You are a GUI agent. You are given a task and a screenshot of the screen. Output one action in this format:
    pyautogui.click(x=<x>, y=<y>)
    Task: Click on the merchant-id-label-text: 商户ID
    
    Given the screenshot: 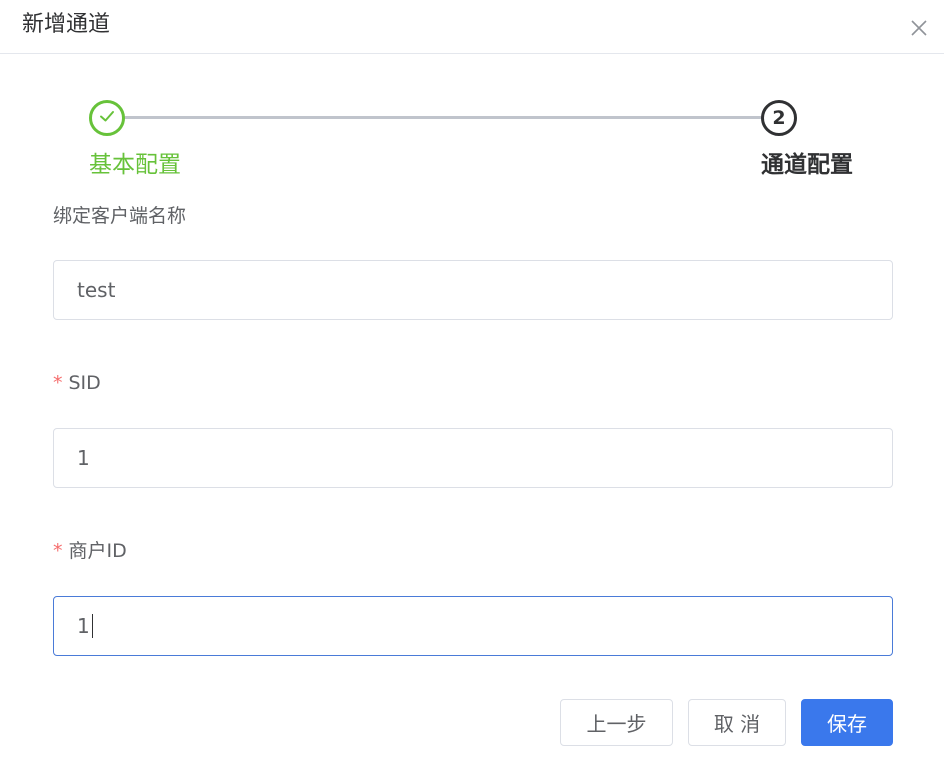 What is the action you would take?
    pyautogui.click(x=97, y=551)
    